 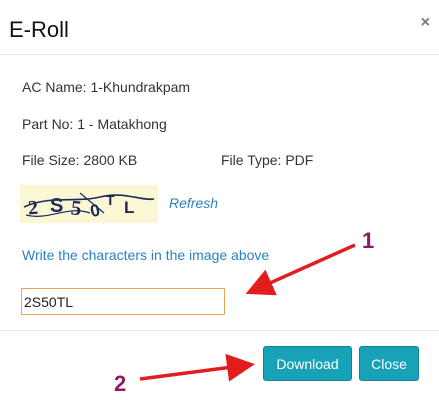 I want to click on refresh-link: Refresh, so click(x=193, y=203).